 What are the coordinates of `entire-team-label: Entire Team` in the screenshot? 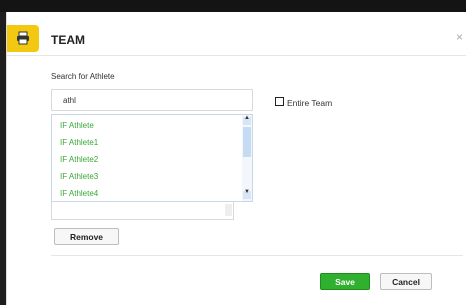 It's located at (310, 103).